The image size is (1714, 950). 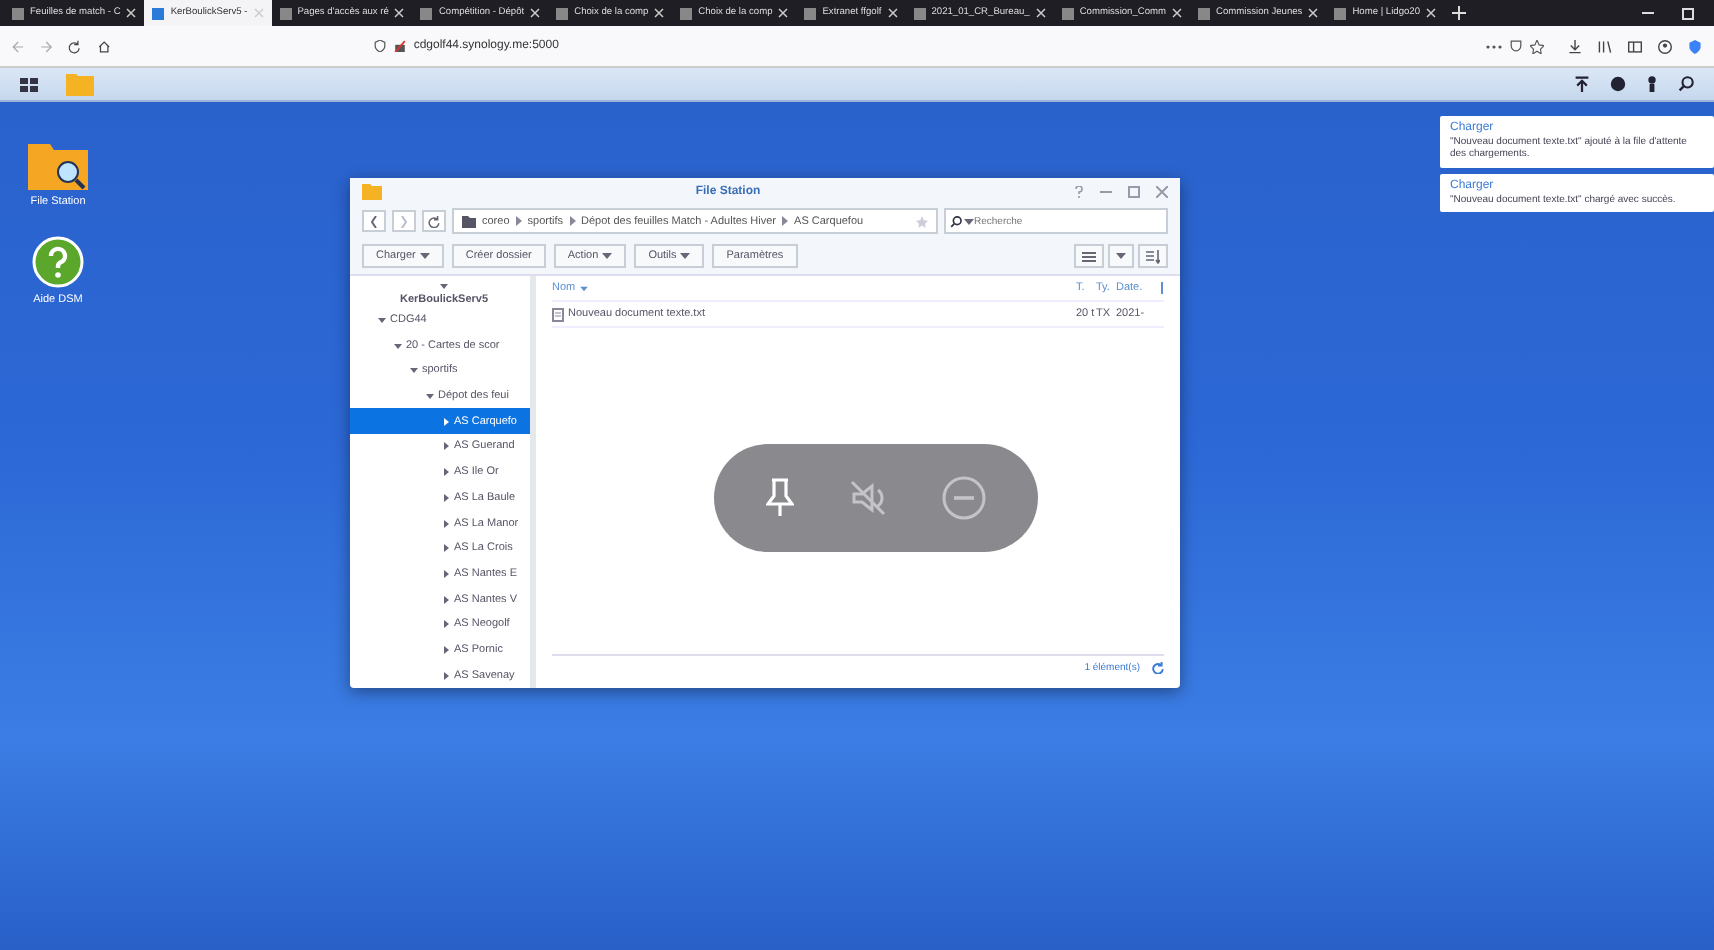 What do you see at coordinates (1635, 46) in the screenshot?
I see `sidebar-icon` at bounding box center [1635, 46].